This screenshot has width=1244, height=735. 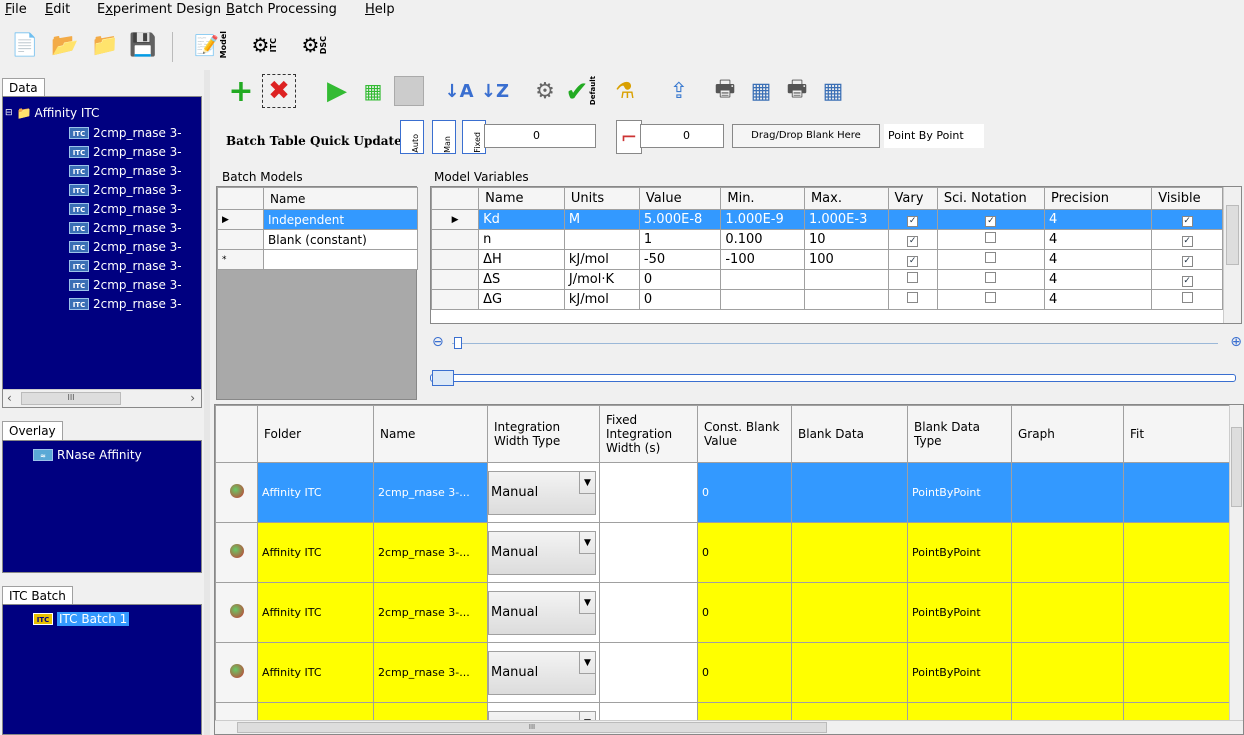 What do you see at coordinates (912, 259) in the screenshot?
I see `mv-vary: ✓` at bounding box center [912, 259].